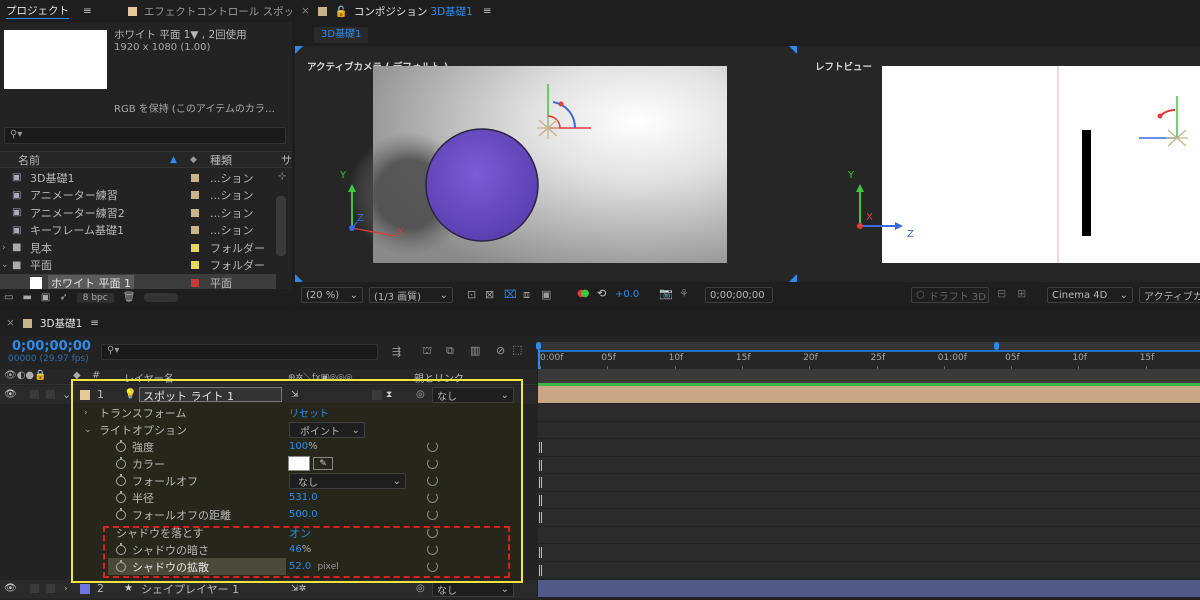 This screenshot has width=1200, height=600. Describe the element at coordinates (341, 11) in the screenshot. I see `lock-icon: 🔓` at that location.